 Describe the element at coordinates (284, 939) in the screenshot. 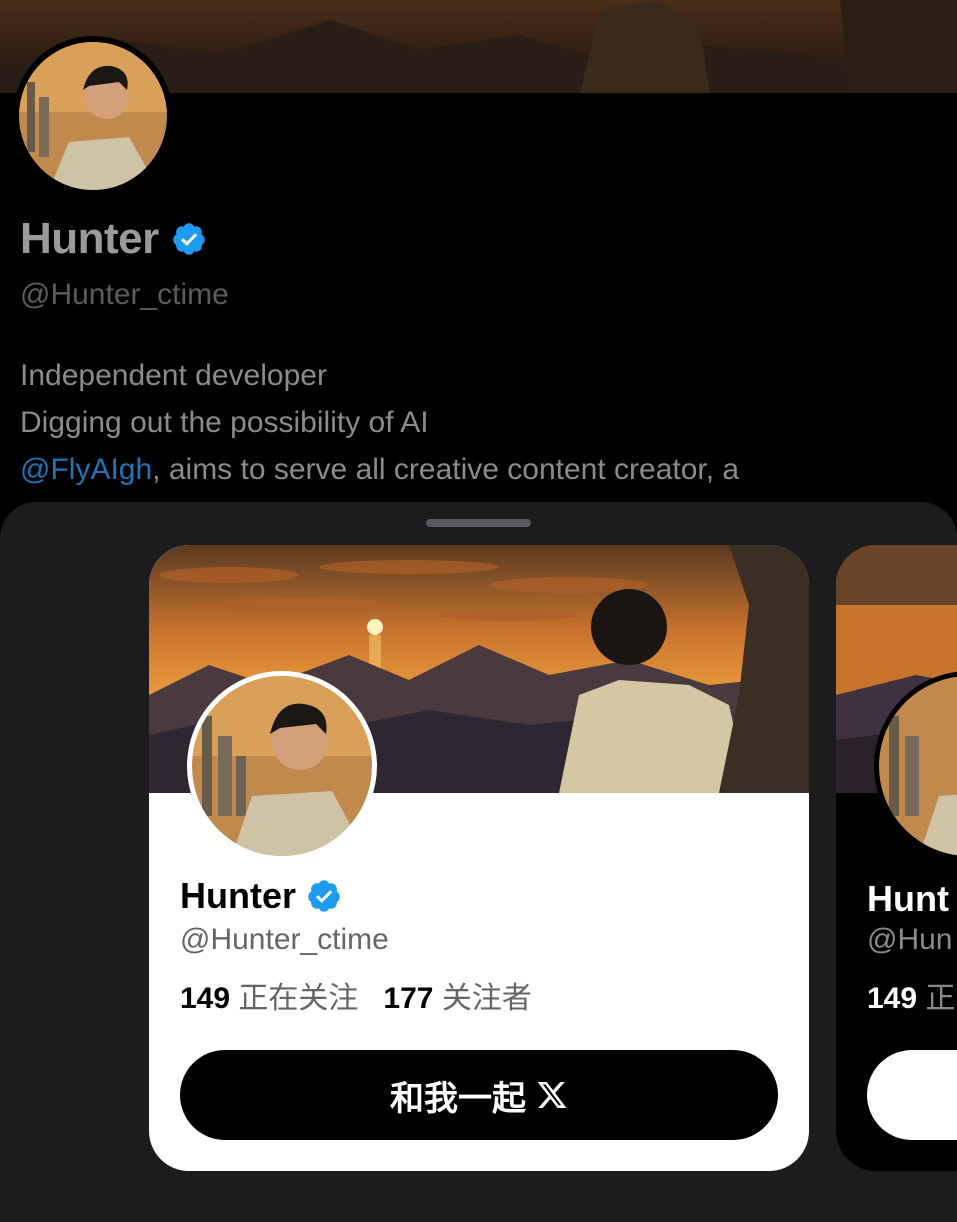

I see `card-handle: @Hunter_ctime` at that location.